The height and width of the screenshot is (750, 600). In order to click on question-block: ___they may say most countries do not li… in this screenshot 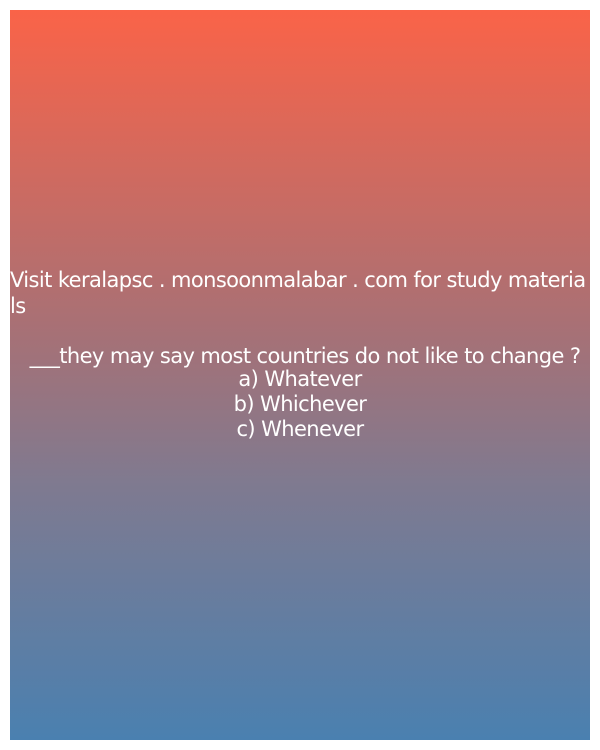, I will do `click(300, 393)`.